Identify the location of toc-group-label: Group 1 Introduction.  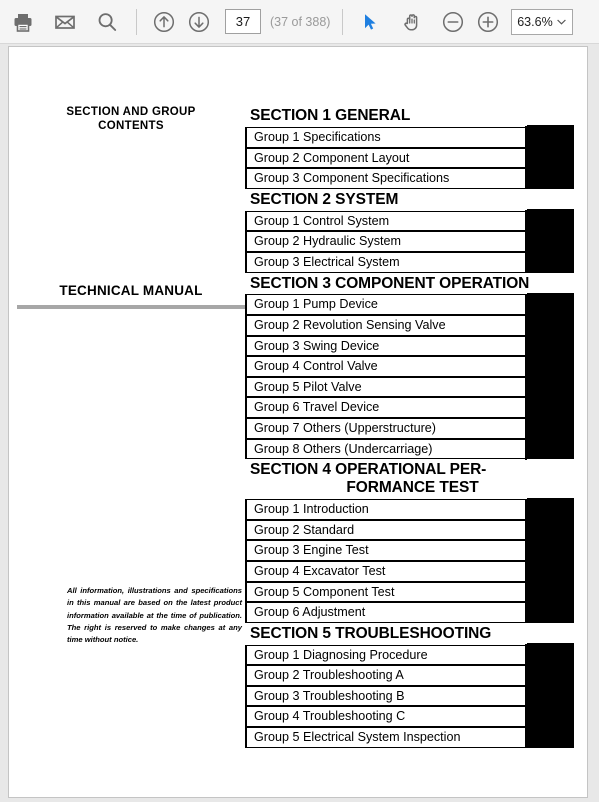
(311, 509).